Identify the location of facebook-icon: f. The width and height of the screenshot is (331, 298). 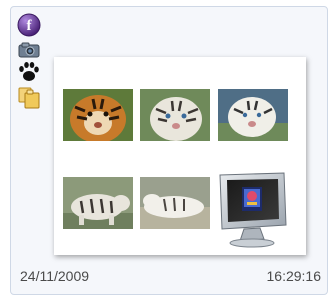
(29, 27).